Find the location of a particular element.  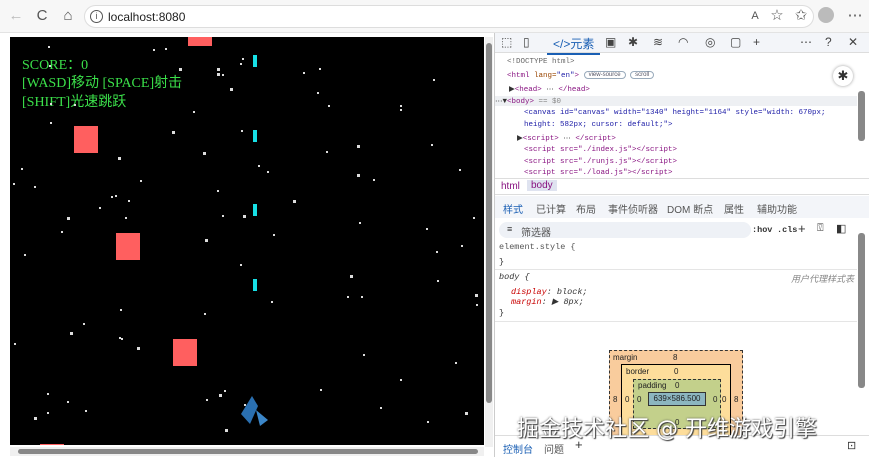

add-tab-icon: + is located at coordinates (756, 42).